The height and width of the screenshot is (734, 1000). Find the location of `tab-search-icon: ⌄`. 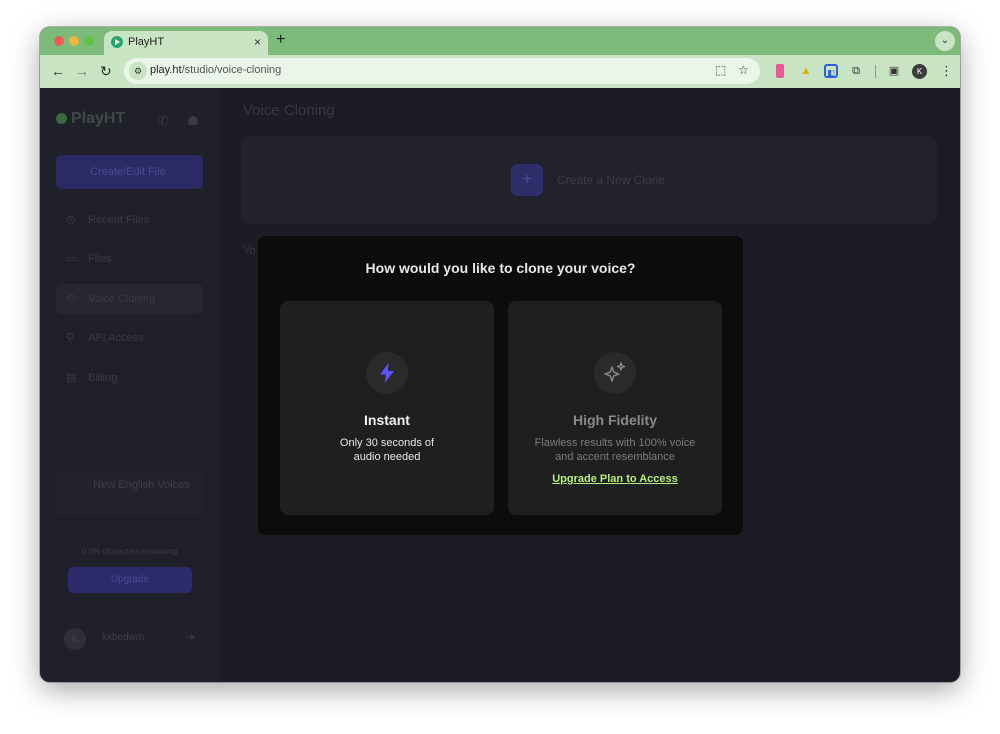

tab-search-icon: ⌄ is located at coordinates (945, 41).